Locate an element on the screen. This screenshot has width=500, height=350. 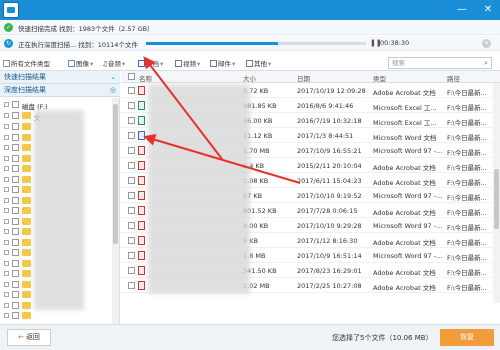
left-scrollbar is located at coordinates (115, 211).